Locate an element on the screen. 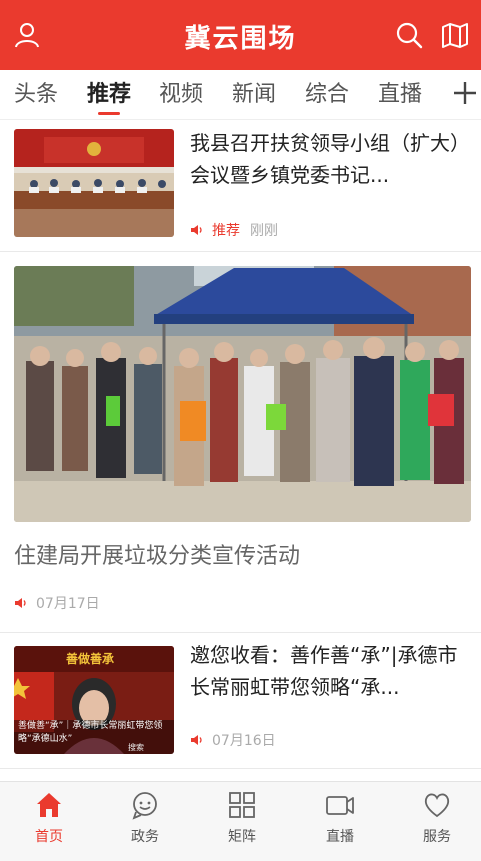 This screenshot has width=481, height=861. tab-live: 直播 is located at coordinates (400, 95).